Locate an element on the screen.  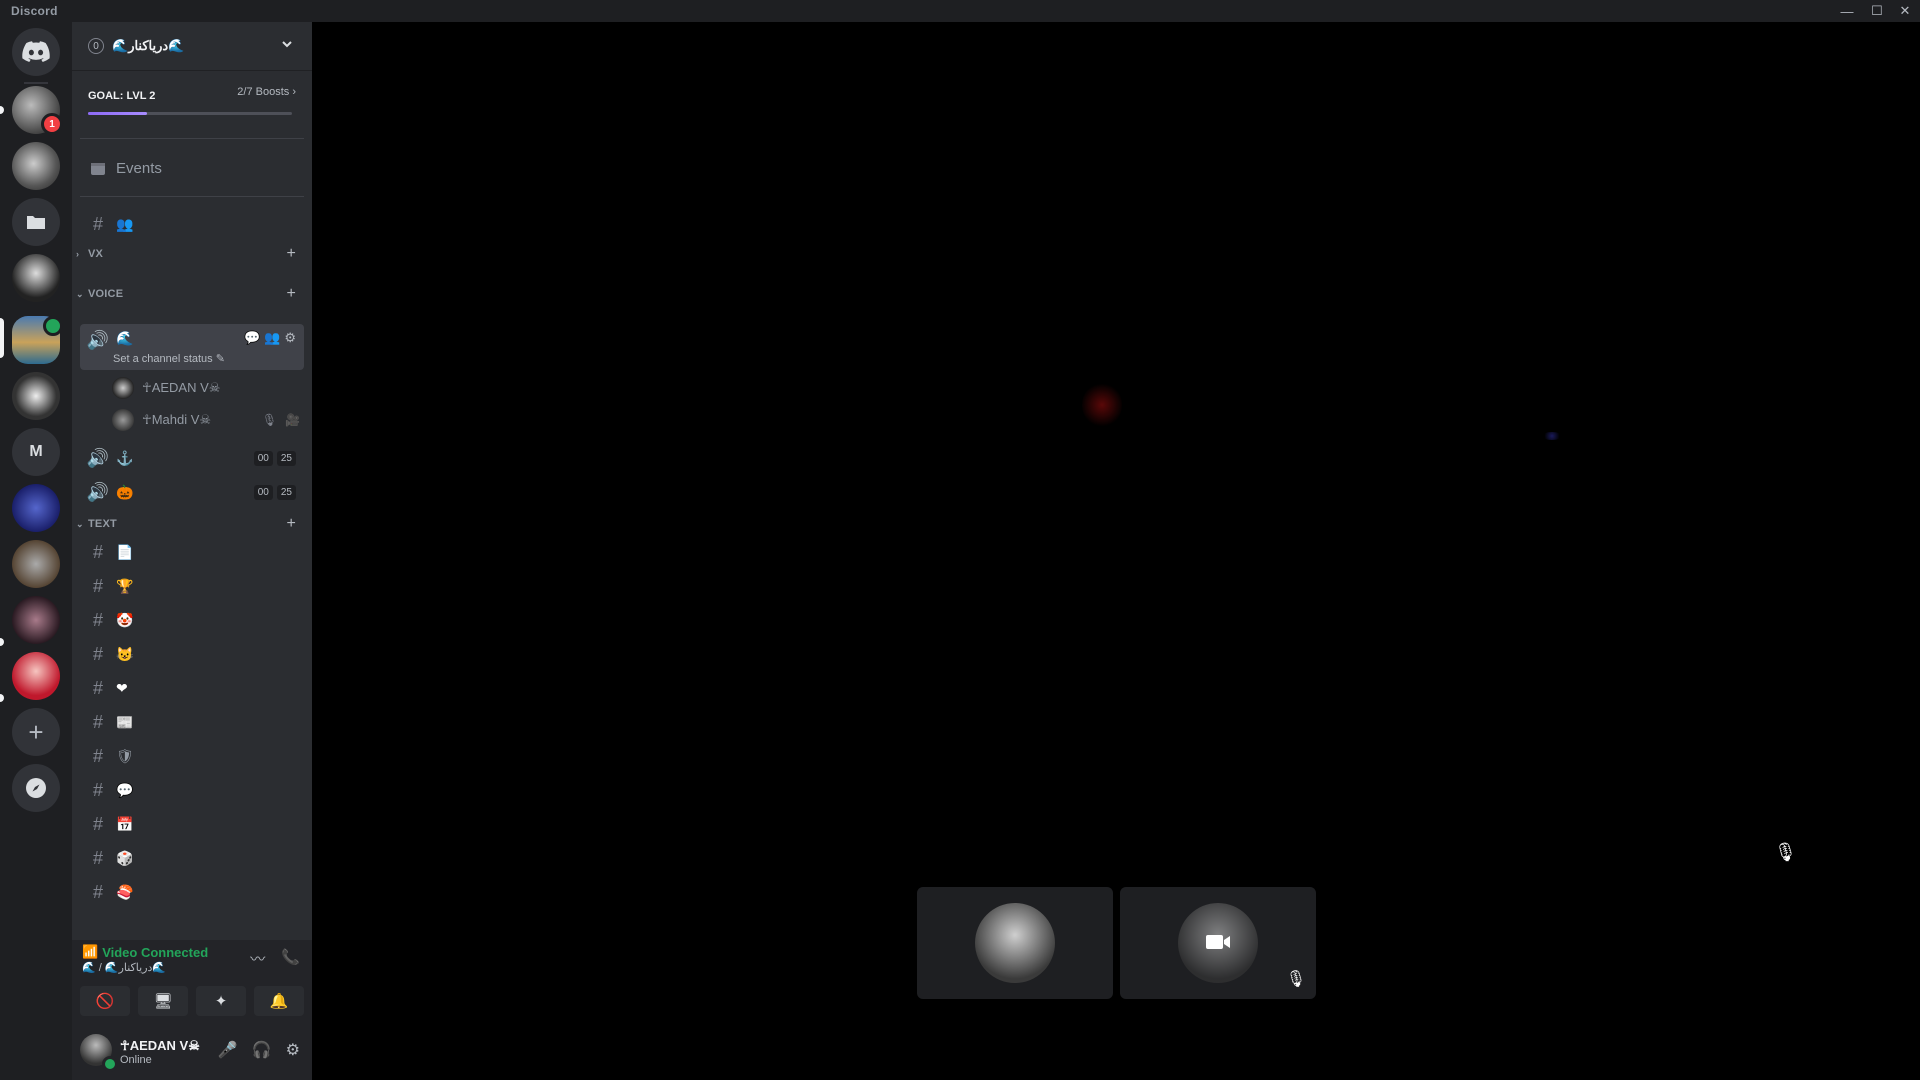
disconnect-icon: 📞 is located at coordinates (290, 958).